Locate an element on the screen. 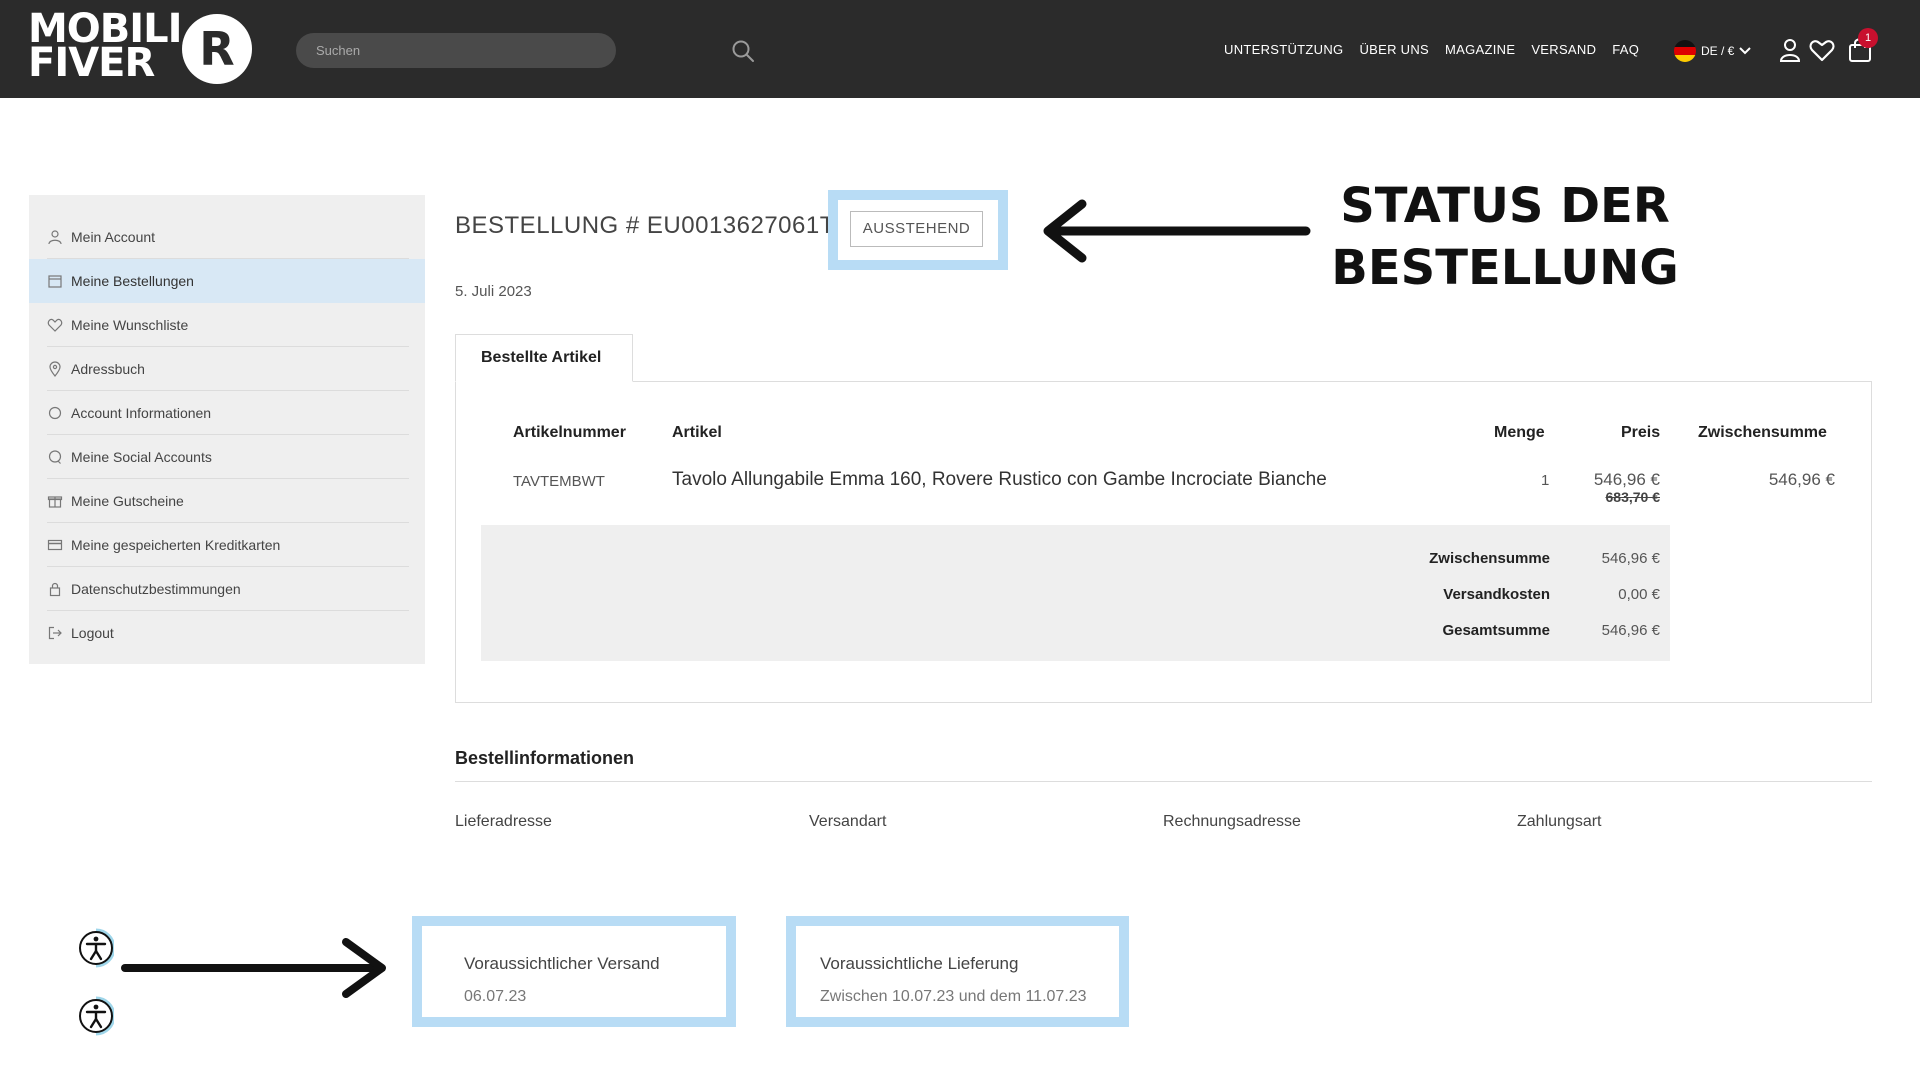  sidebar-item-my-account: Mein Account is located at coordinates (228, 237).